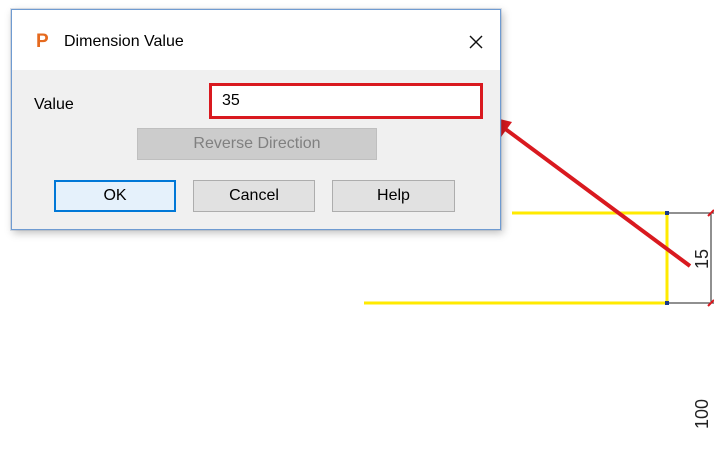 The height and width of the screenshot is (470, 714). I want to click on ok-button: OK, so click(115, 196).